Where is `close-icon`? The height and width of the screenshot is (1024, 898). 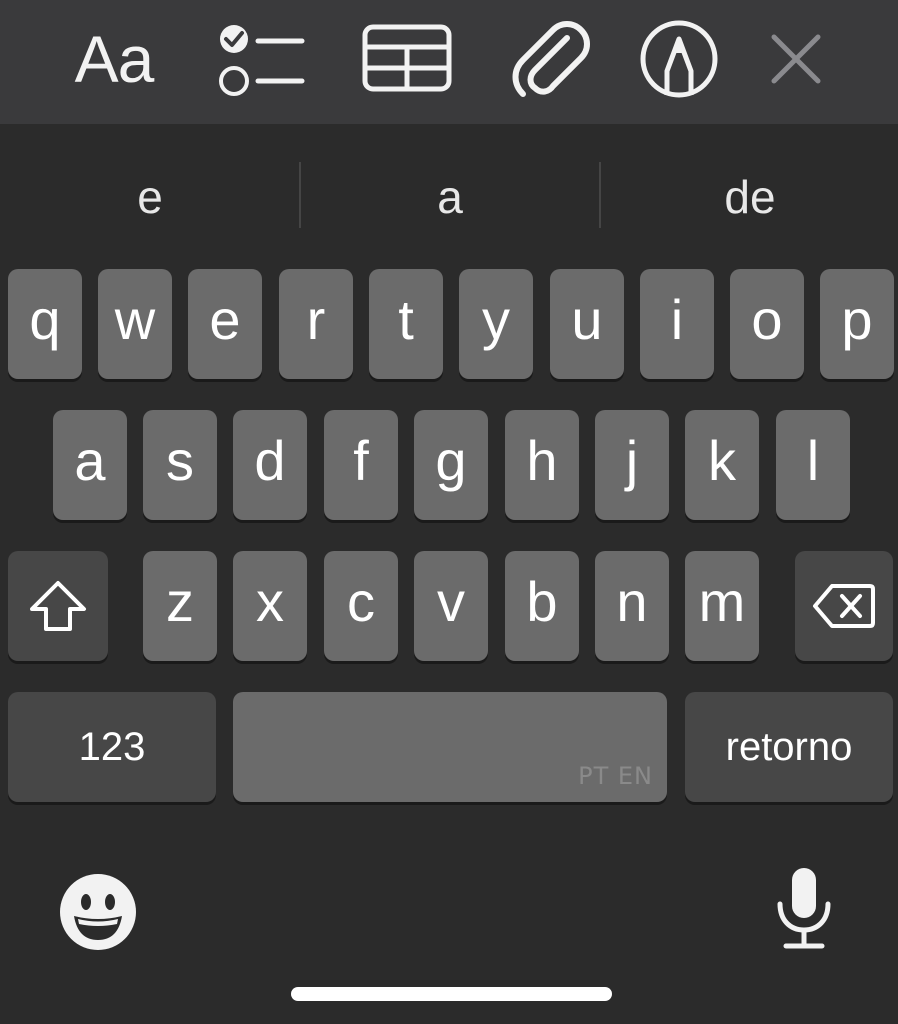 close-icon is located at coordinates (796, 59).